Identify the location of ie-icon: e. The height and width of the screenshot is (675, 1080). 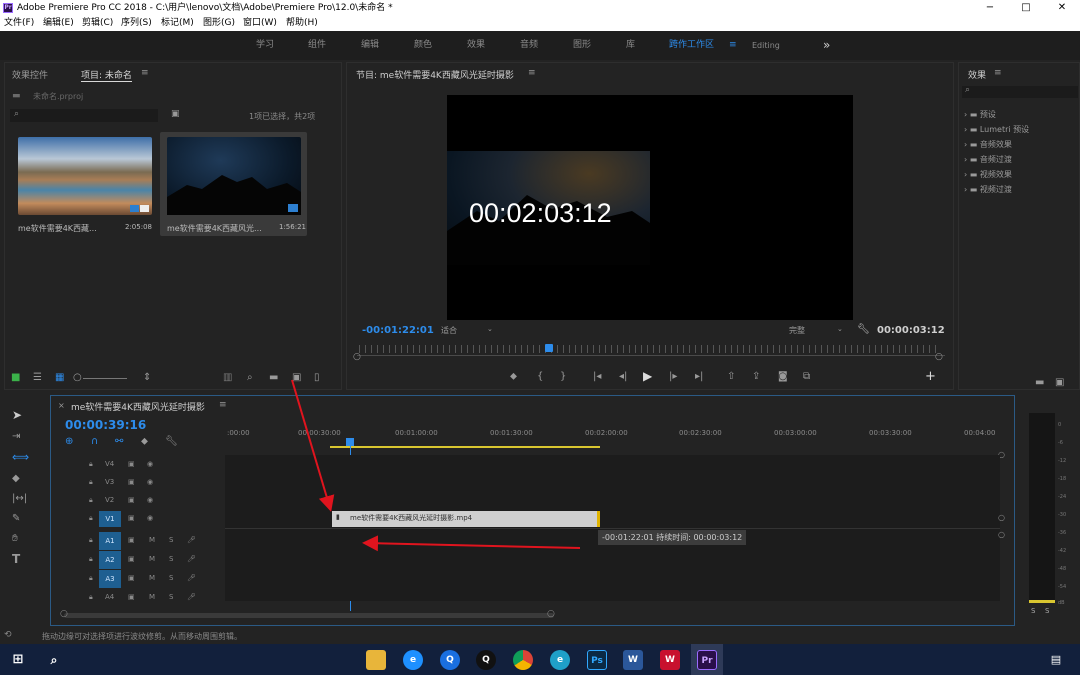
(413, 660).